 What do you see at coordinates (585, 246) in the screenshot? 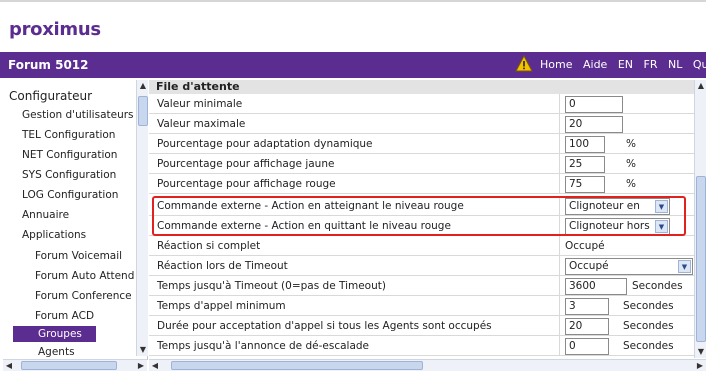
I see `reaction-if-full-value: Occupé` at bounding box center [585, 246].